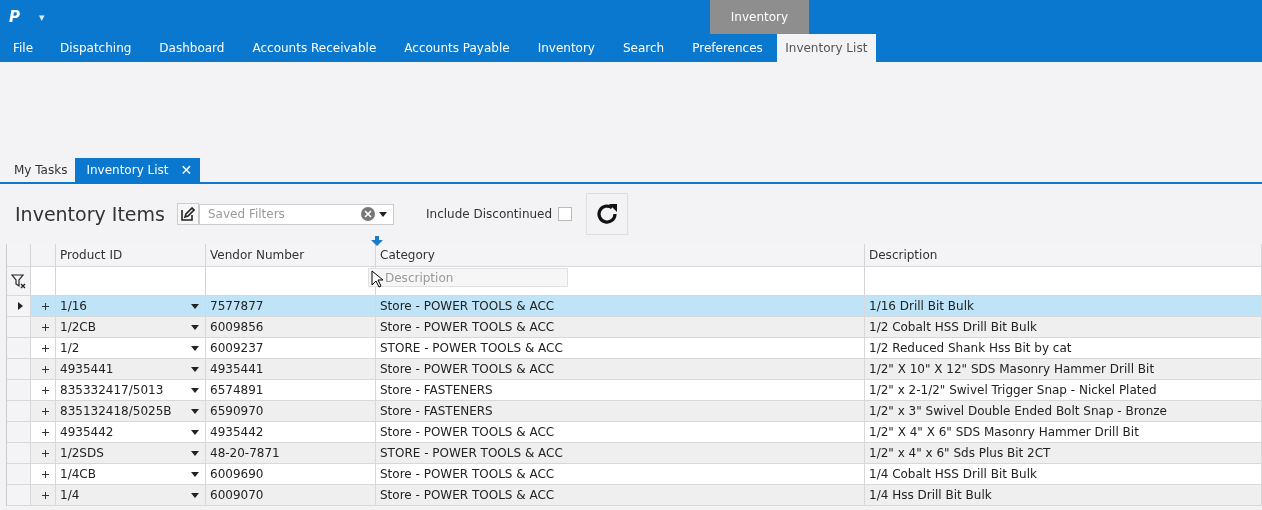 This screenshot has height=510, width=1262. I want to click on context-tab-title: Inventory, so click(759, 17).